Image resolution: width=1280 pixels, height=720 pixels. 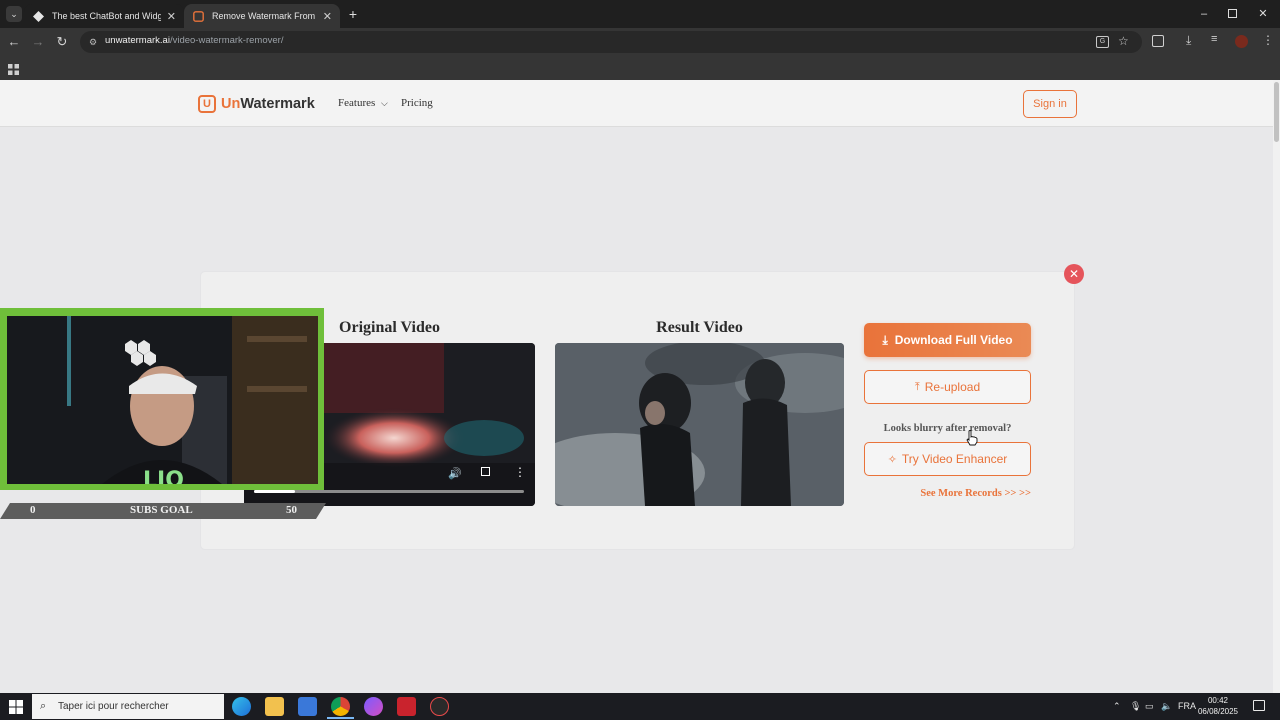 What do you see at coordinates (291, 510) in the screenshot?
I see `subs-goal-target: 50` at bounding box center [291, 510].